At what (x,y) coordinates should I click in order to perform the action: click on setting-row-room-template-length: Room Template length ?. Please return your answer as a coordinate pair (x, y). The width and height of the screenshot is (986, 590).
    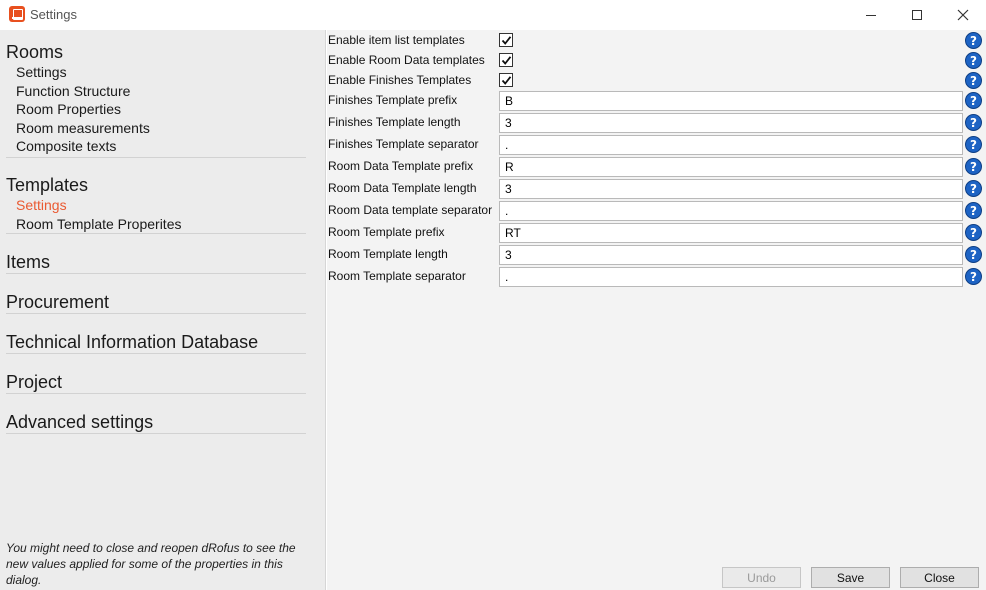
    Looking at the image, I should click on (656, 255).